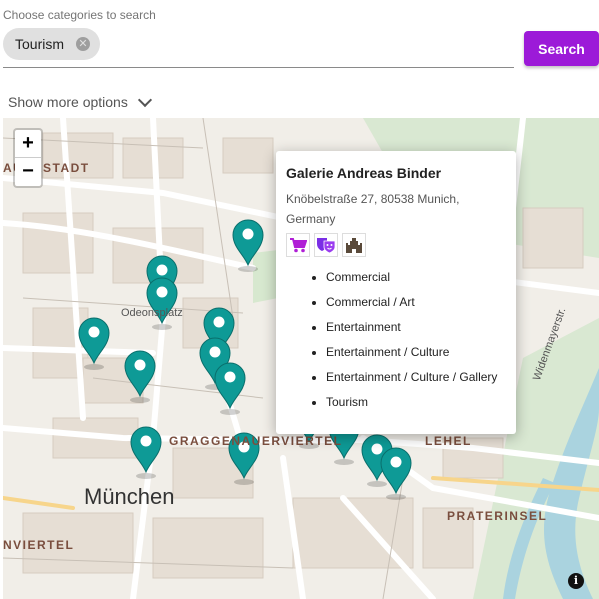  Describe the element at coordinates (129, 496) in the screenshot. I see `city-label: München` at that location.